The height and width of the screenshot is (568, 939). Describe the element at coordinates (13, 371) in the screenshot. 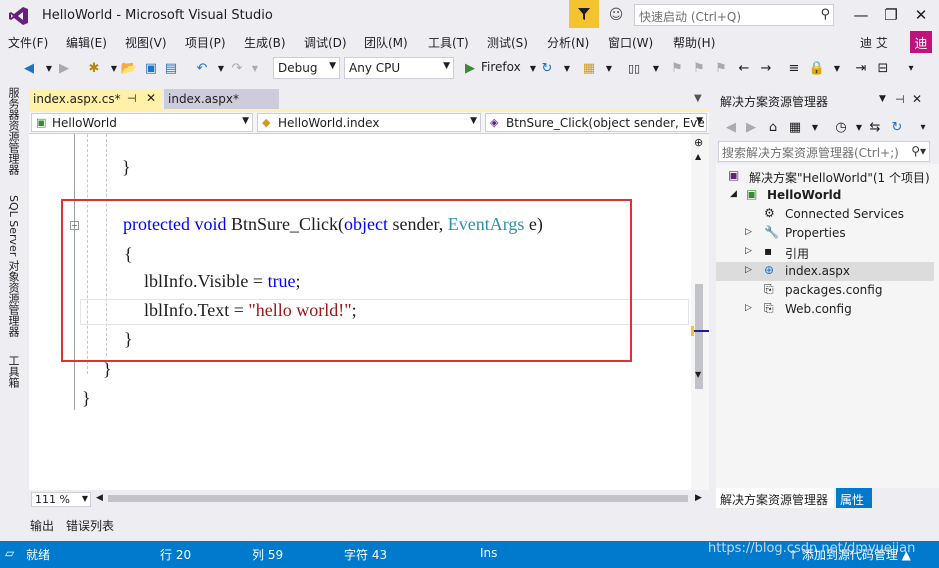

I see `toolbox-tab: 工具箱` at that location.